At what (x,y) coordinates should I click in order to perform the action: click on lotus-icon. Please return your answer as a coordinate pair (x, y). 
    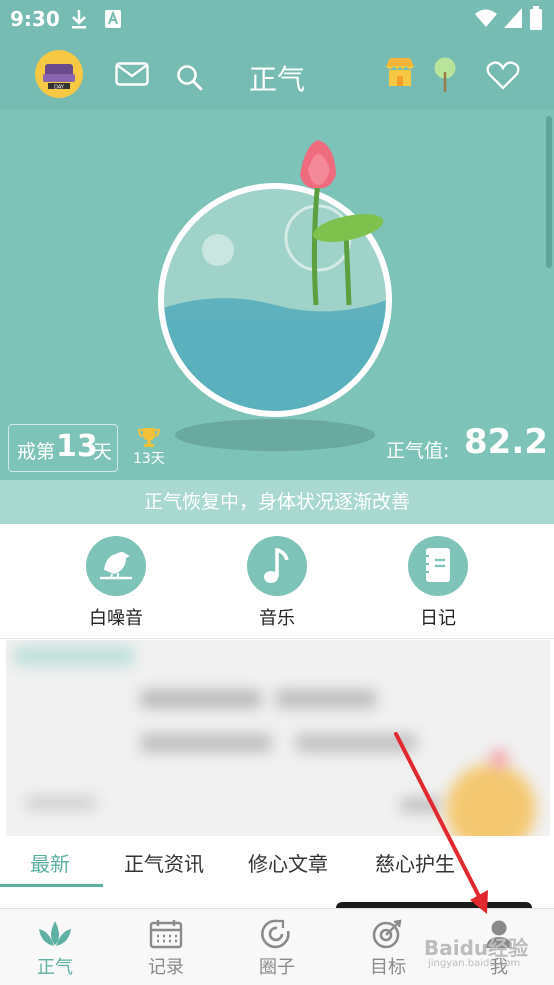
    Looking at the image, I should click on (55, 933).